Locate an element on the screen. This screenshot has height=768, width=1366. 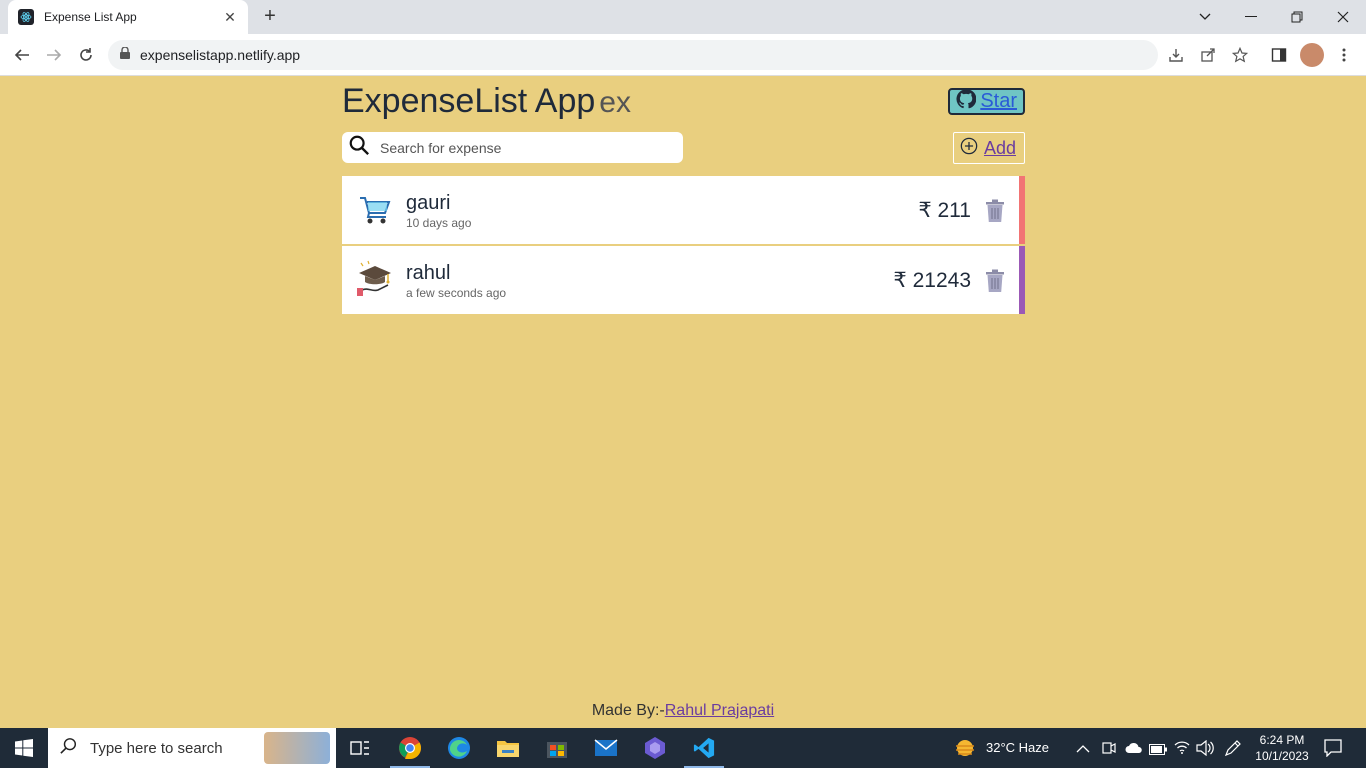
plus-circle-icon is located at coordinates (969, 148).